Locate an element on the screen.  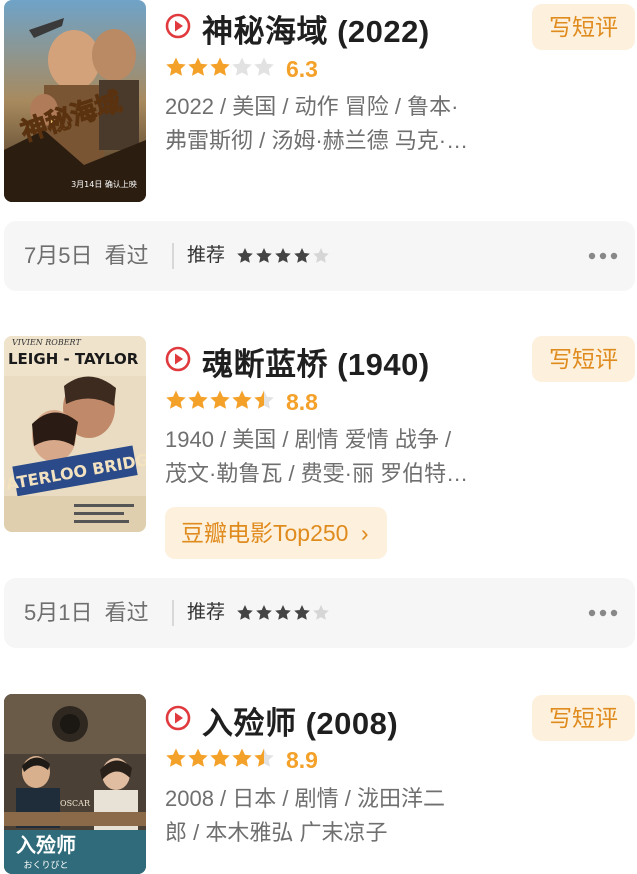
rating-score: 8.9 is located at coordinates (302, 760).